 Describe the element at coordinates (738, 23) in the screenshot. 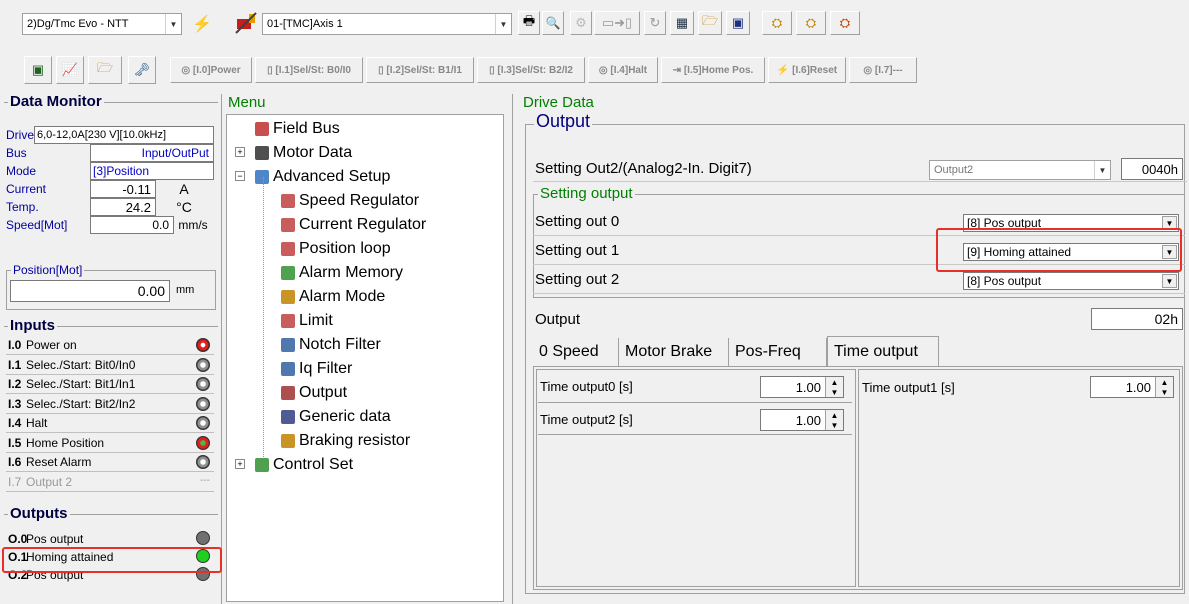

I see `save-button: ▣` at that location.